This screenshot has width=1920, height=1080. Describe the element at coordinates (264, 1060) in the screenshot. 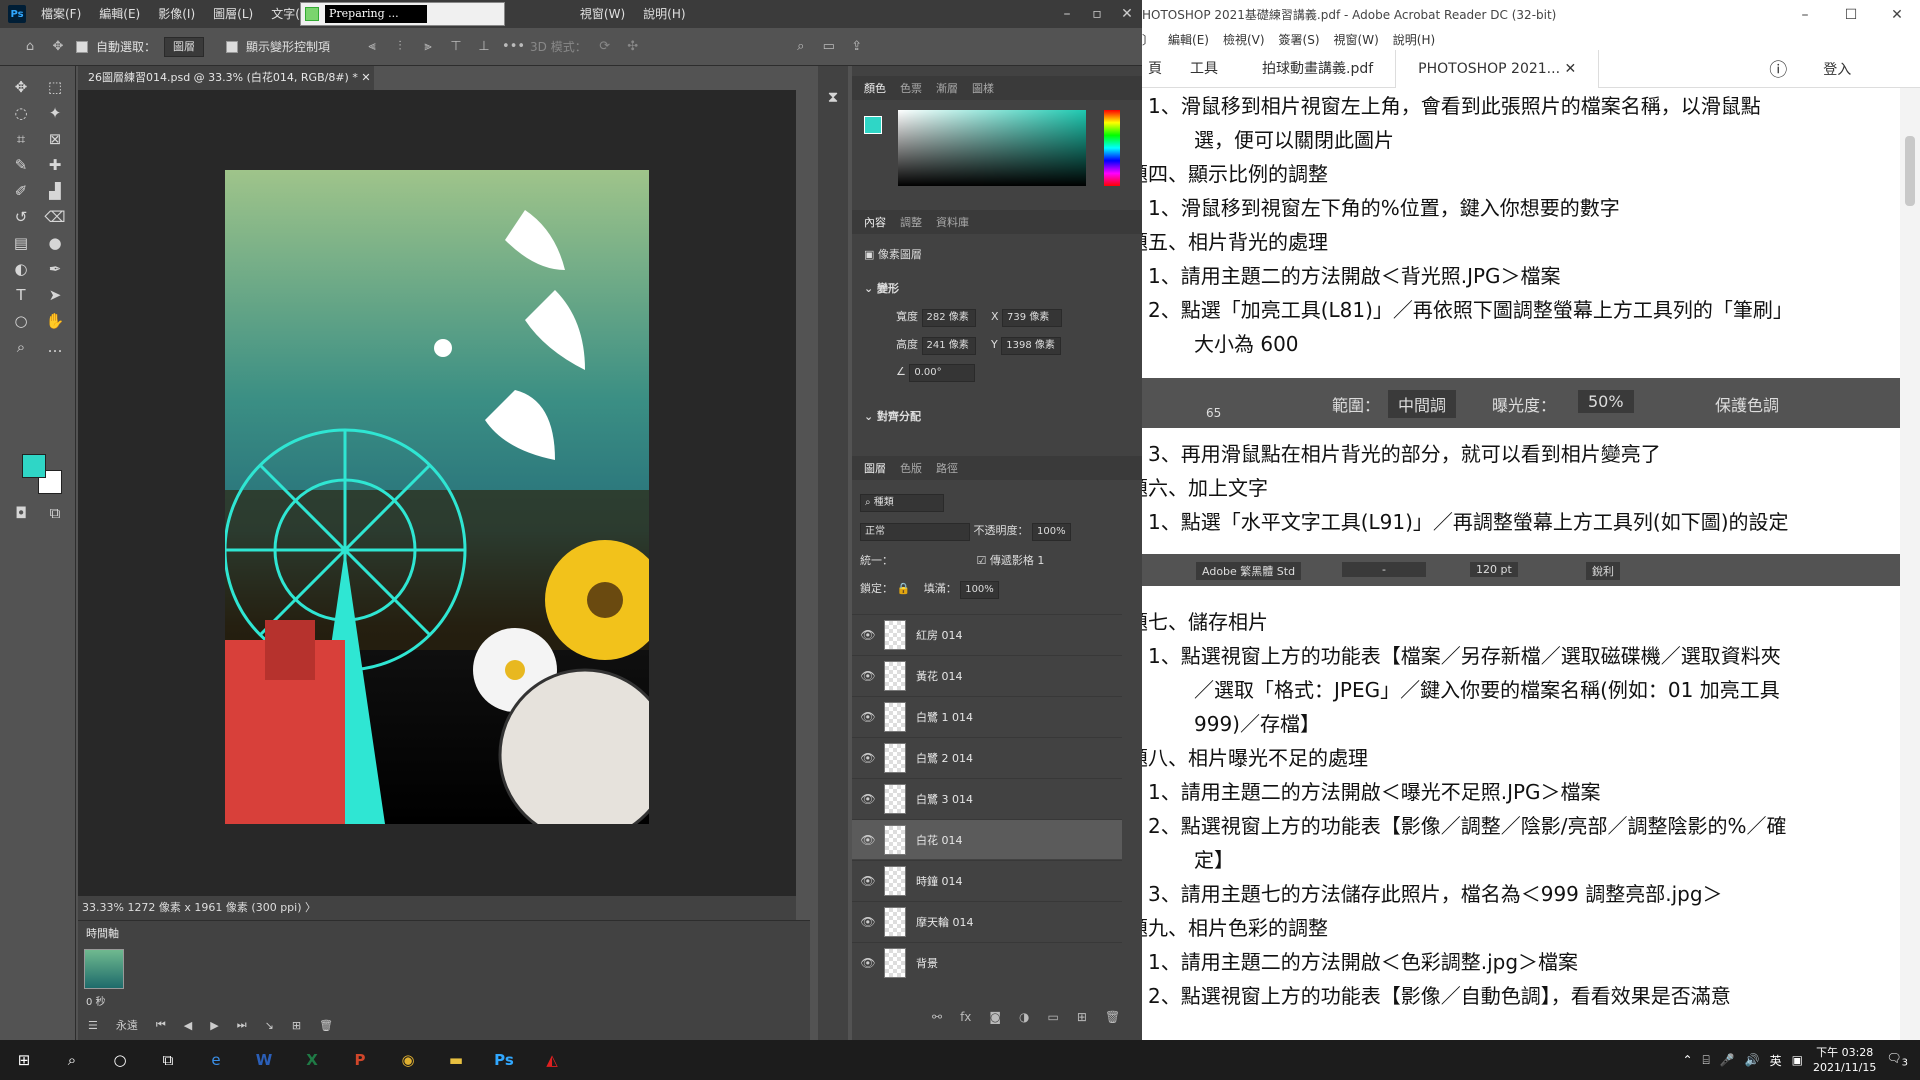

I see `word-icon: W` at that location.